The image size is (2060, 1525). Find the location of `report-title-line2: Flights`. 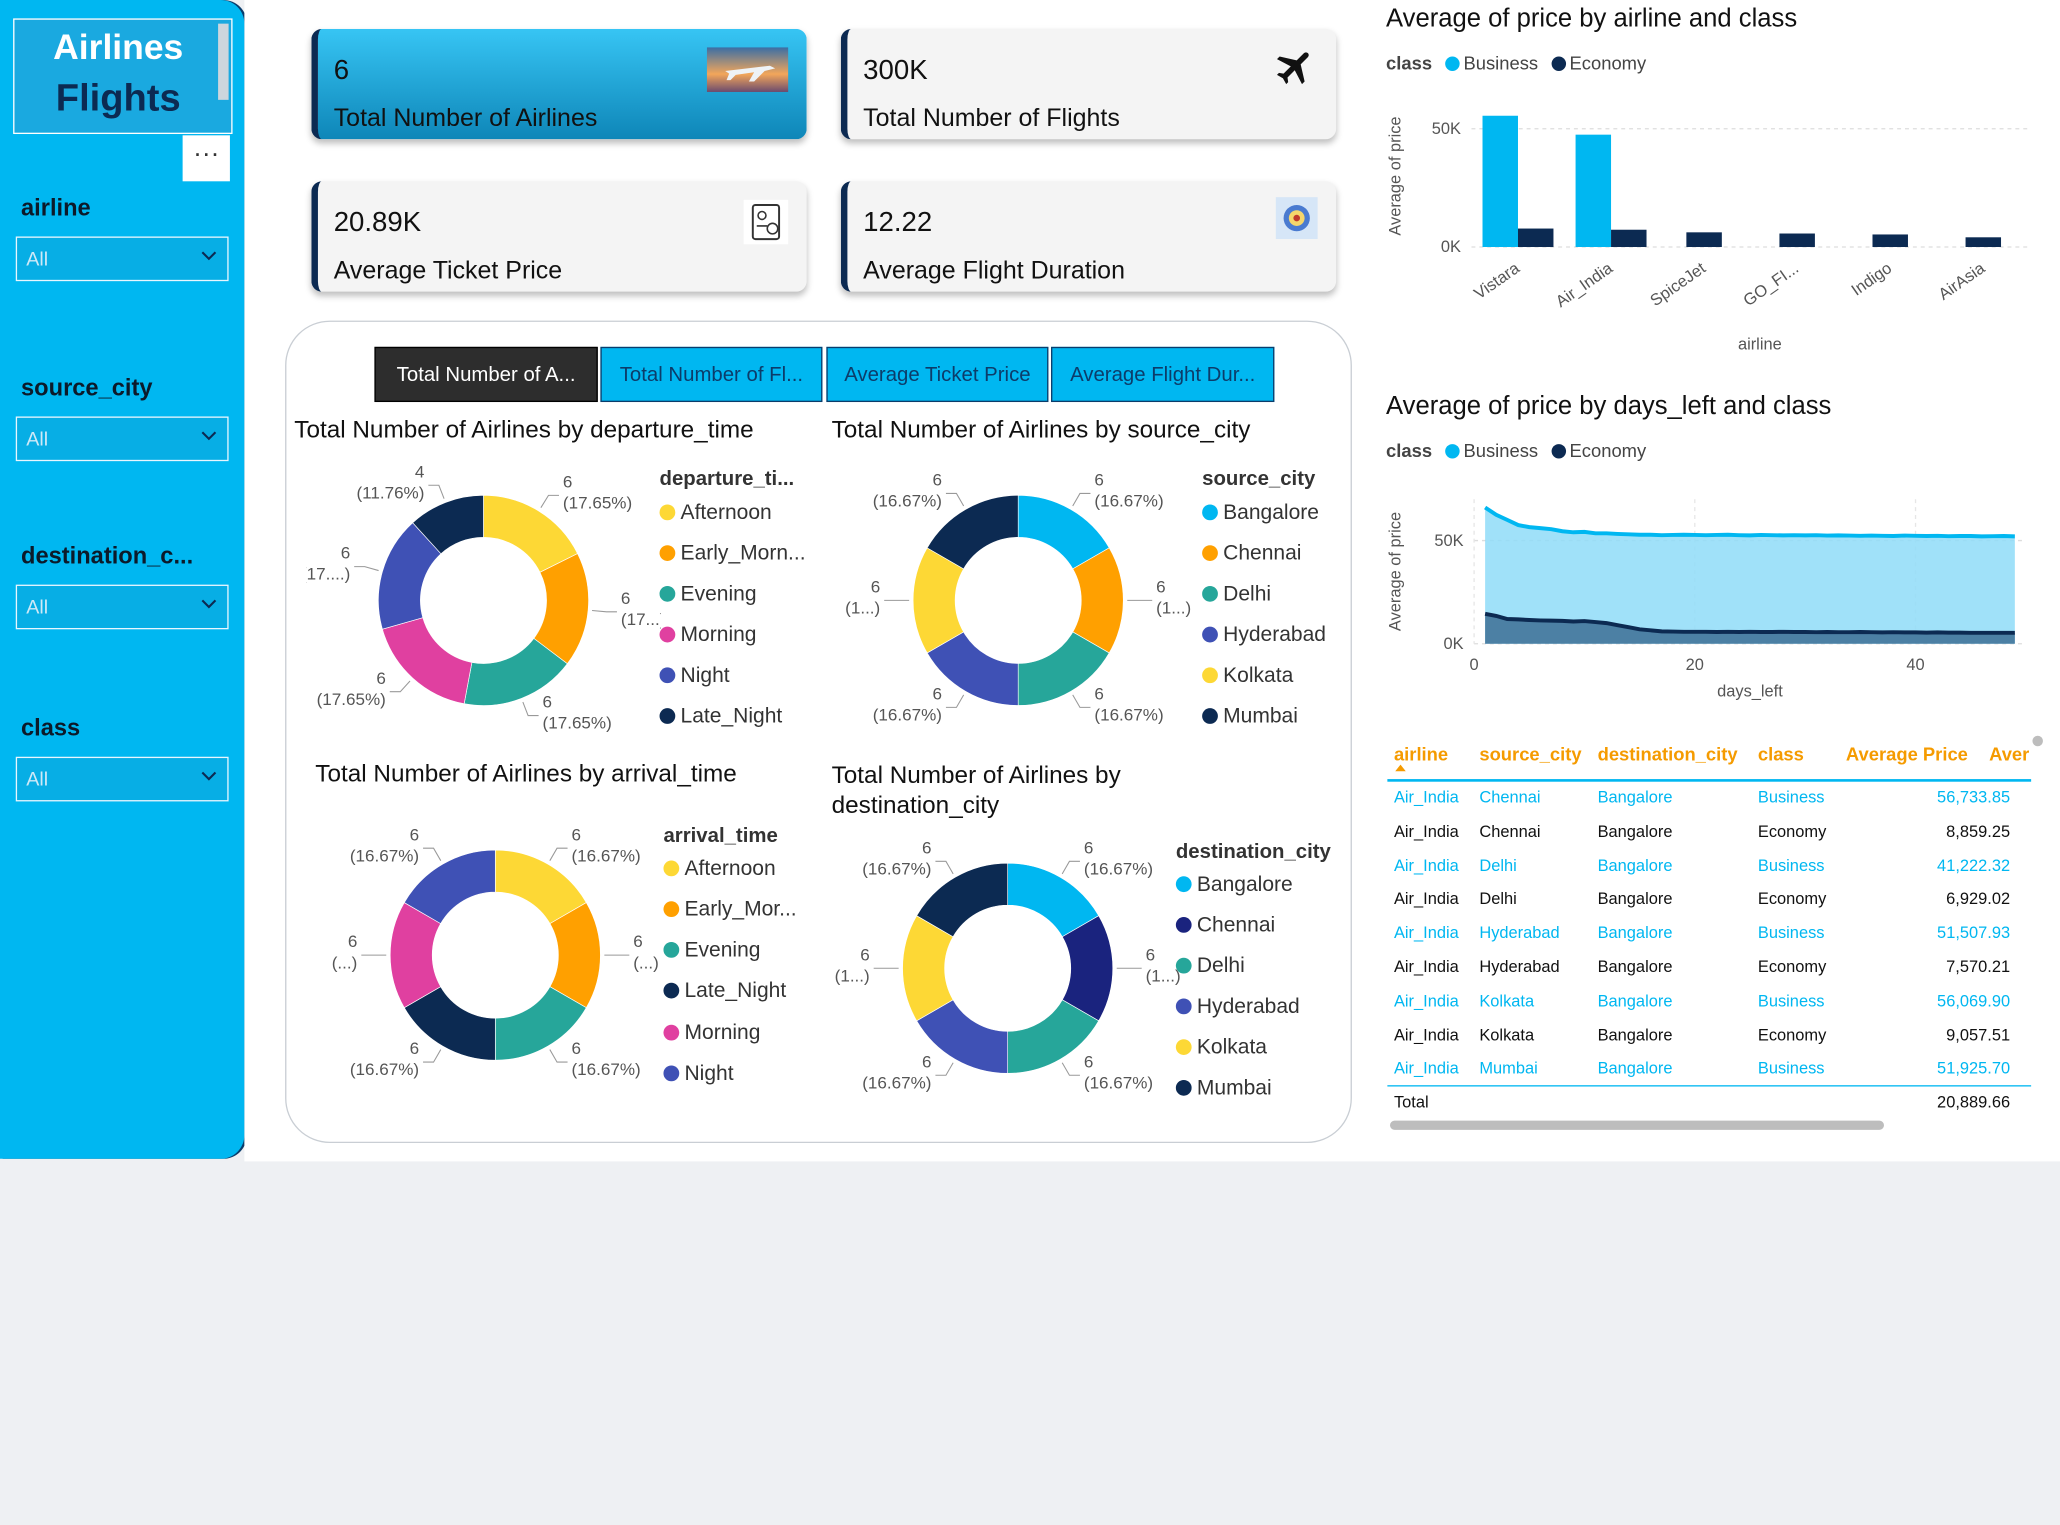

report-title-line2: Flights is located at coordinates (118, 98).